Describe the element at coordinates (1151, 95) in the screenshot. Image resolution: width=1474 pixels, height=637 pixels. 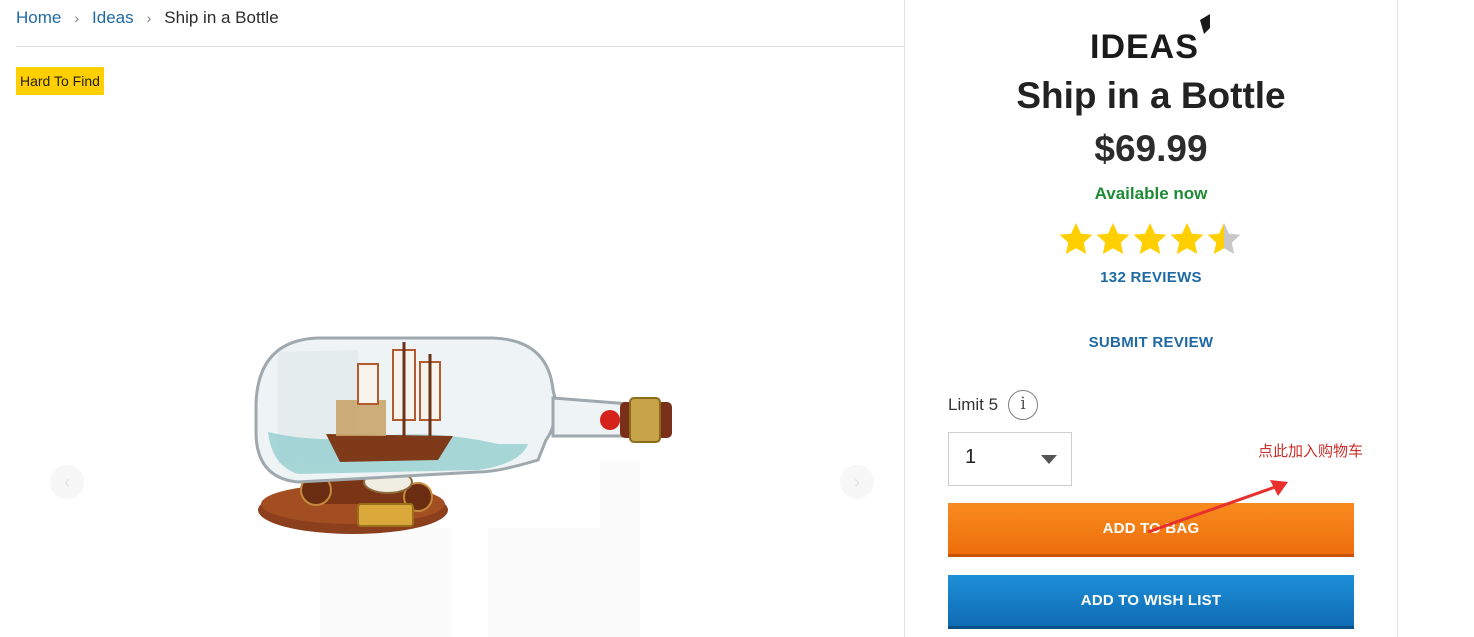
I see `product-title: Ship in a Bottle` at that location.